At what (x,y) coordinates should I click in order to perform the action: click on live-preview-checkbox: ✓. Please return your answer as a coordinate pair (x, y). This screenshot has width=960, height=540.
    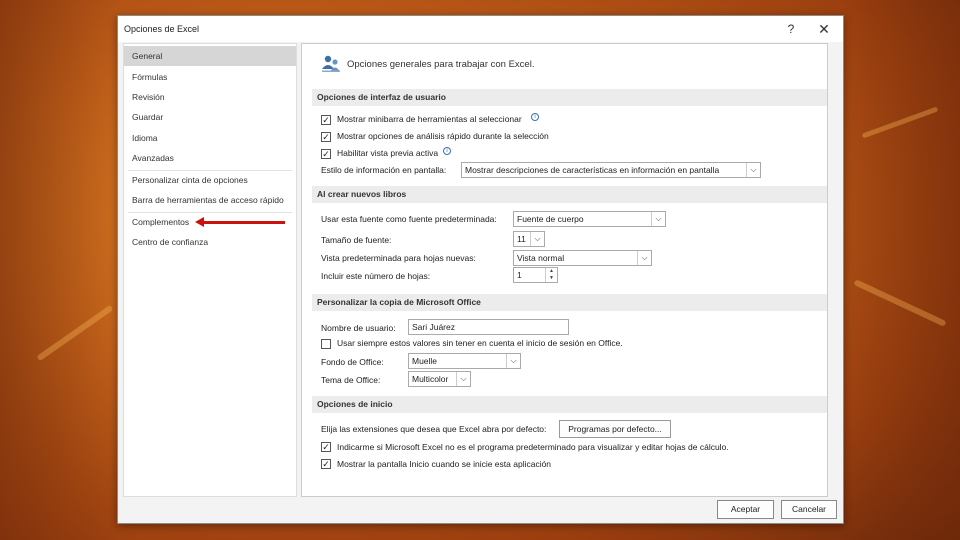
    Looking at the image, I should click on (326, 154).